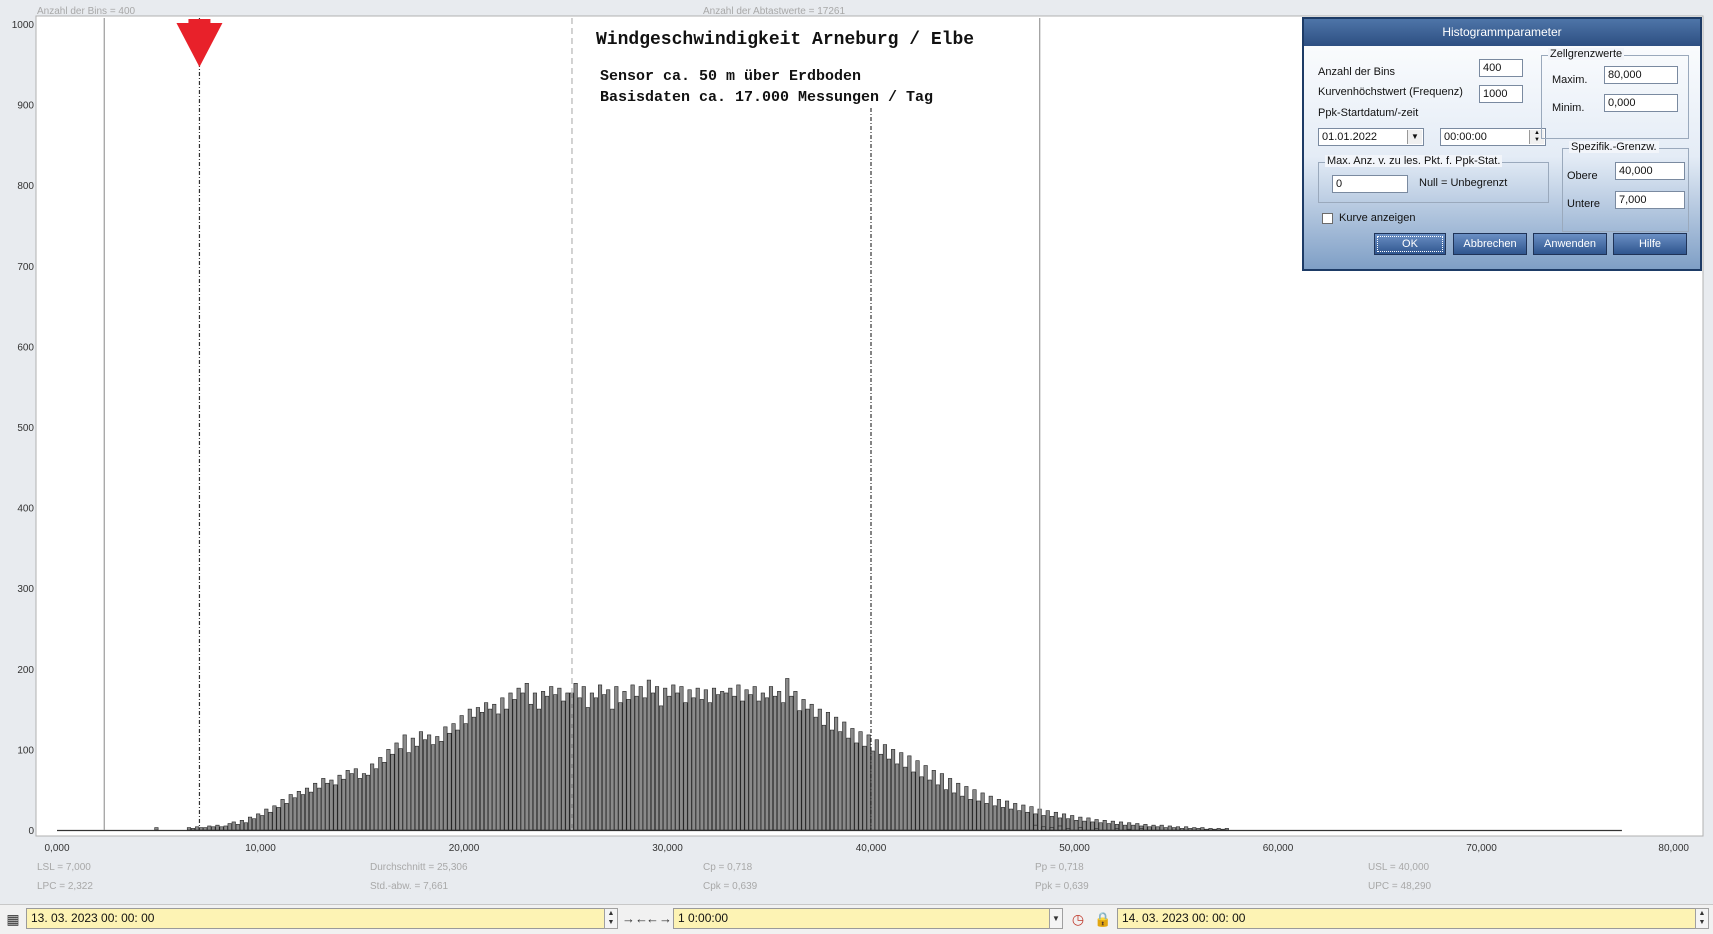 The image size is (1713, 934). Describe the element at coordinates (1586, 54) in the screenshot. I see `cell-limits-group-title: Zellgrenzwerte` at that location.